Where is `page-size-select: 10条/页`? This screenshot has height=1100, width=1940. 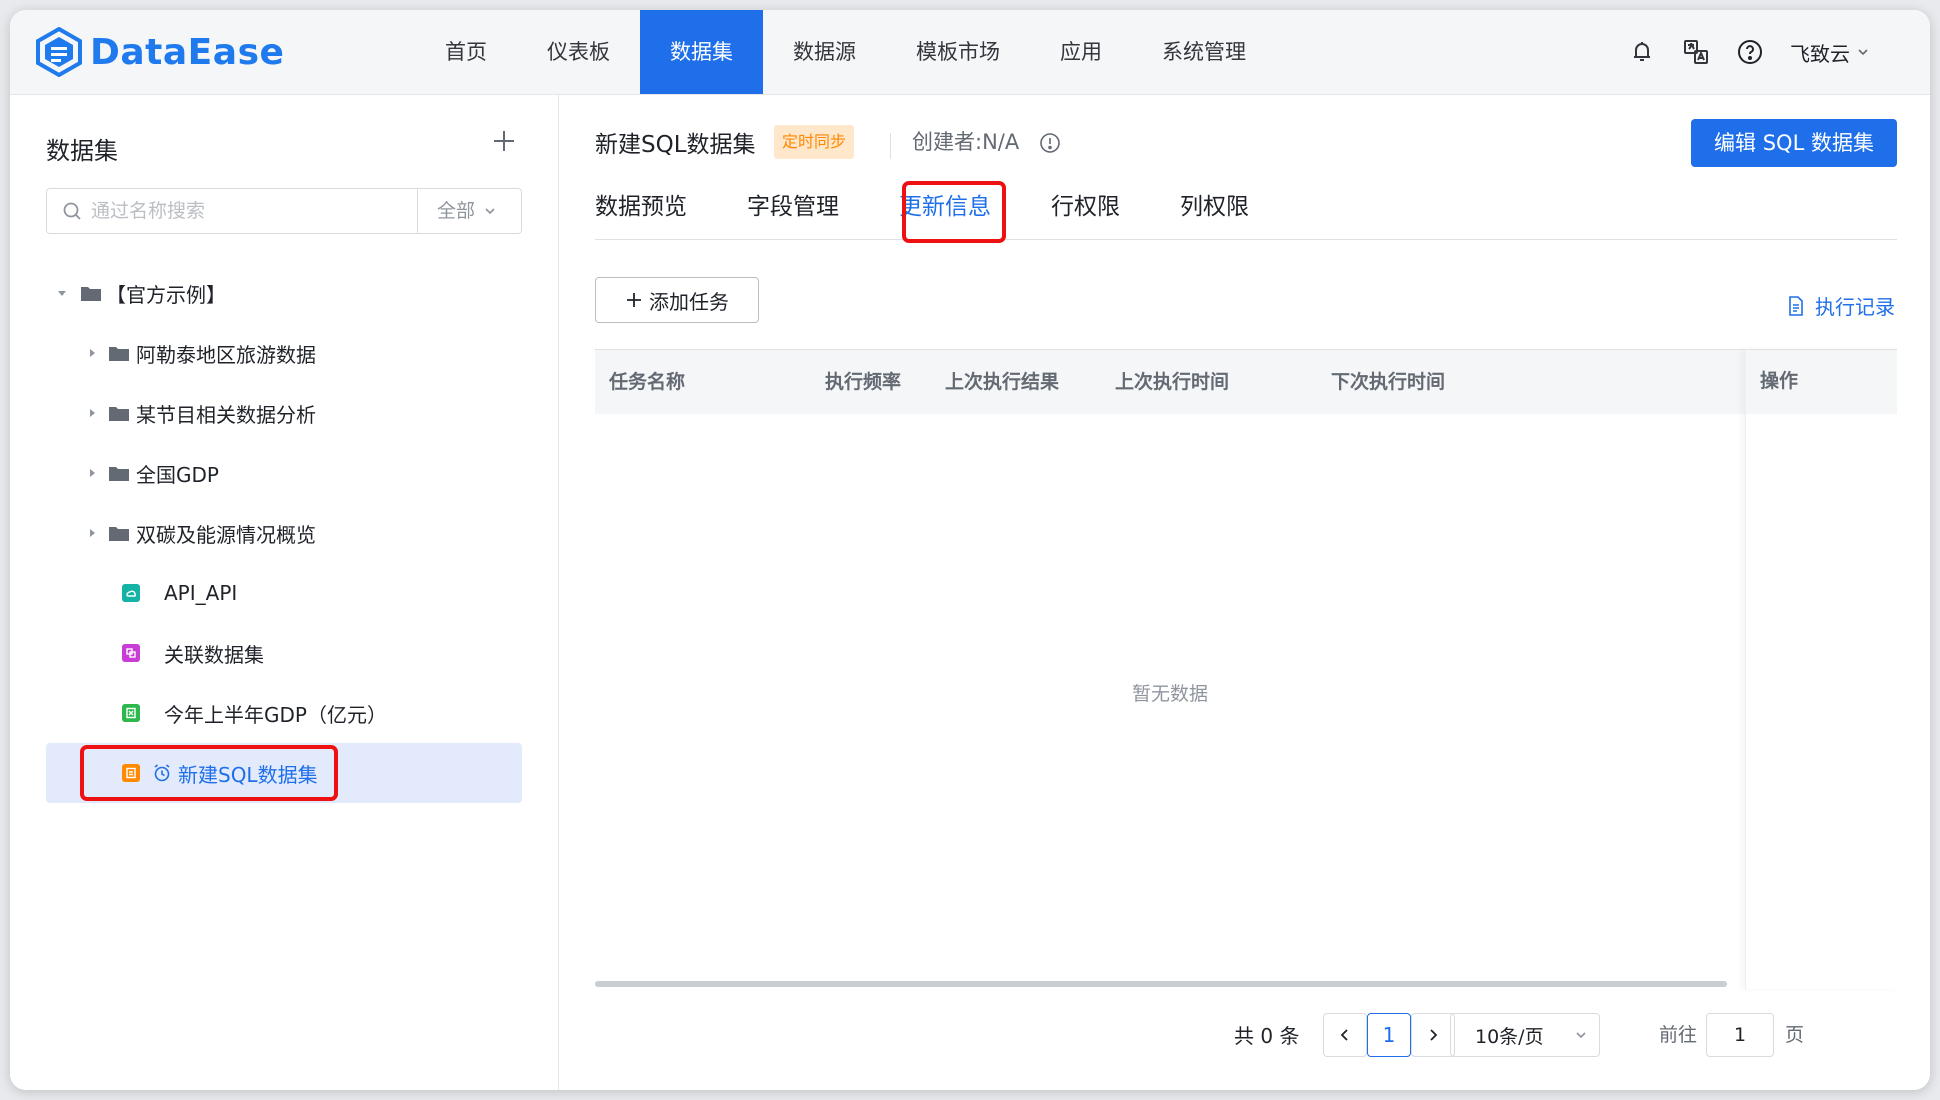
page-size-select: 10条/页 is located at coordinates (1525, 1035).